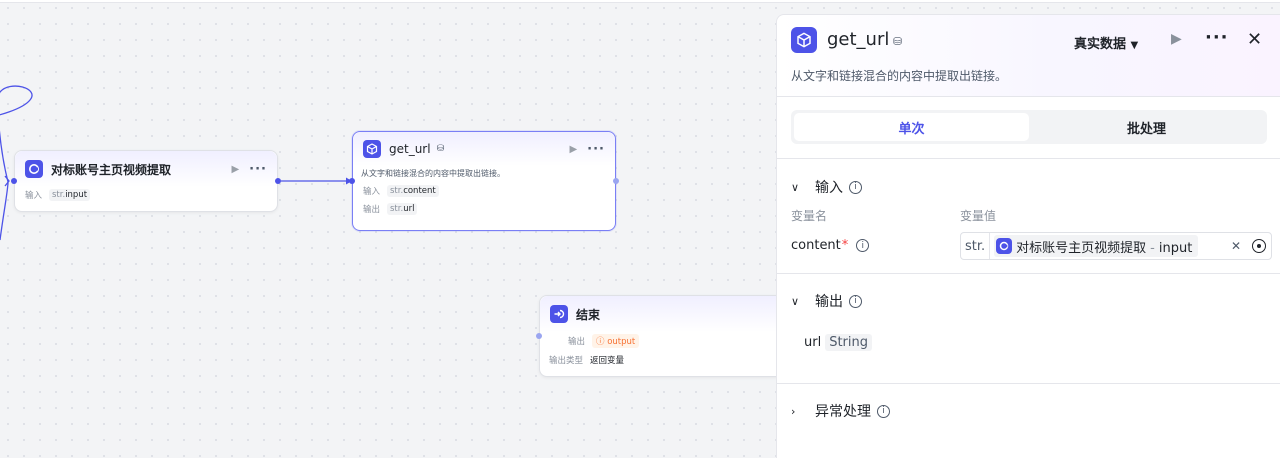 This screenshot has width=1280, height=458. I want to click on input-tag: str.content, so click(413, 191).